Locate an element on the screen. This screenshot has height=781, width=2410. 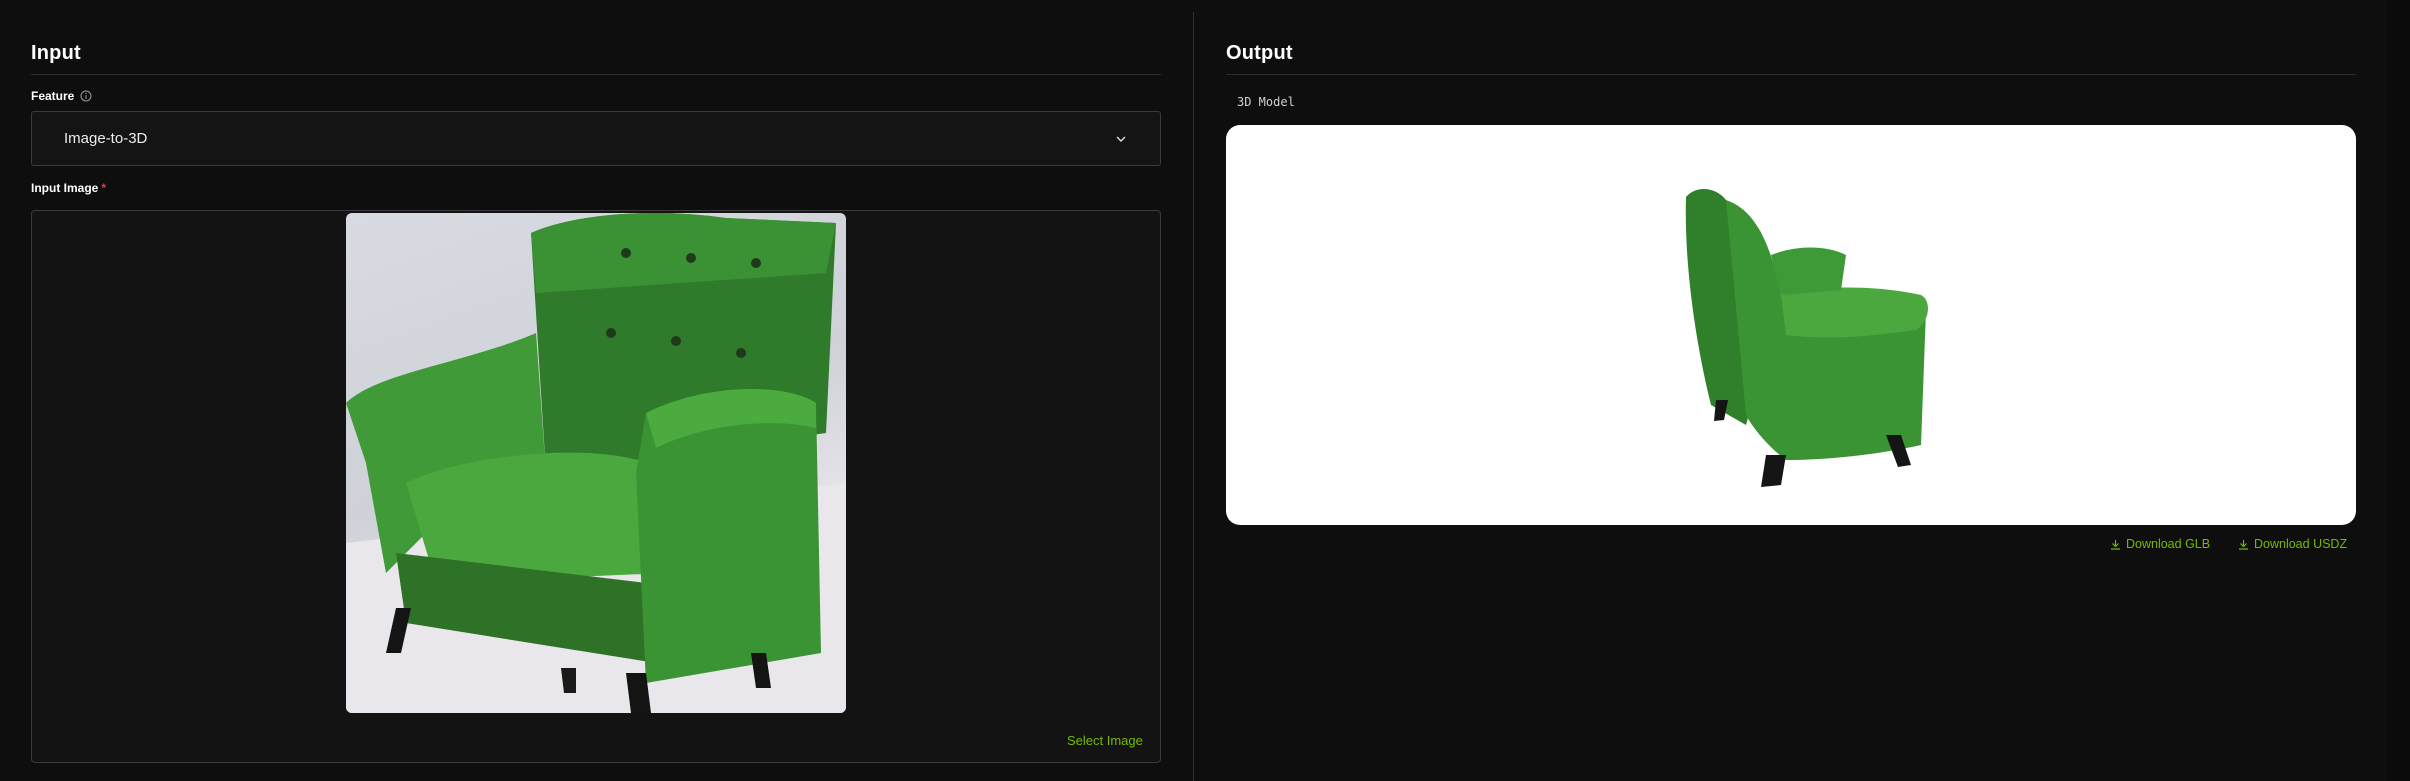
scrollbar-gutter is located at coordinates (2398, 390).